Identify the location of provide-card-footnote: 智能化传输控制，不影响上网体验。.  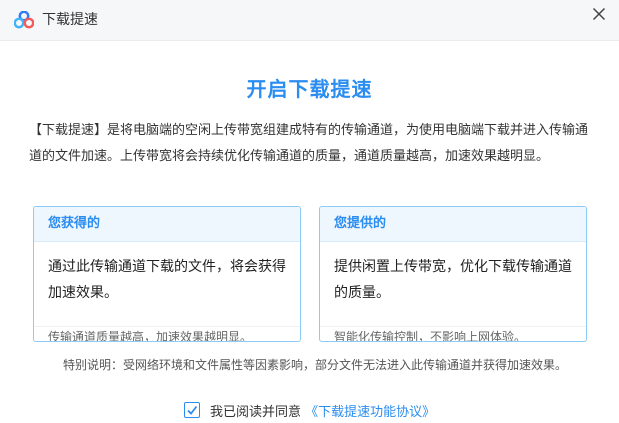
(453, 333).